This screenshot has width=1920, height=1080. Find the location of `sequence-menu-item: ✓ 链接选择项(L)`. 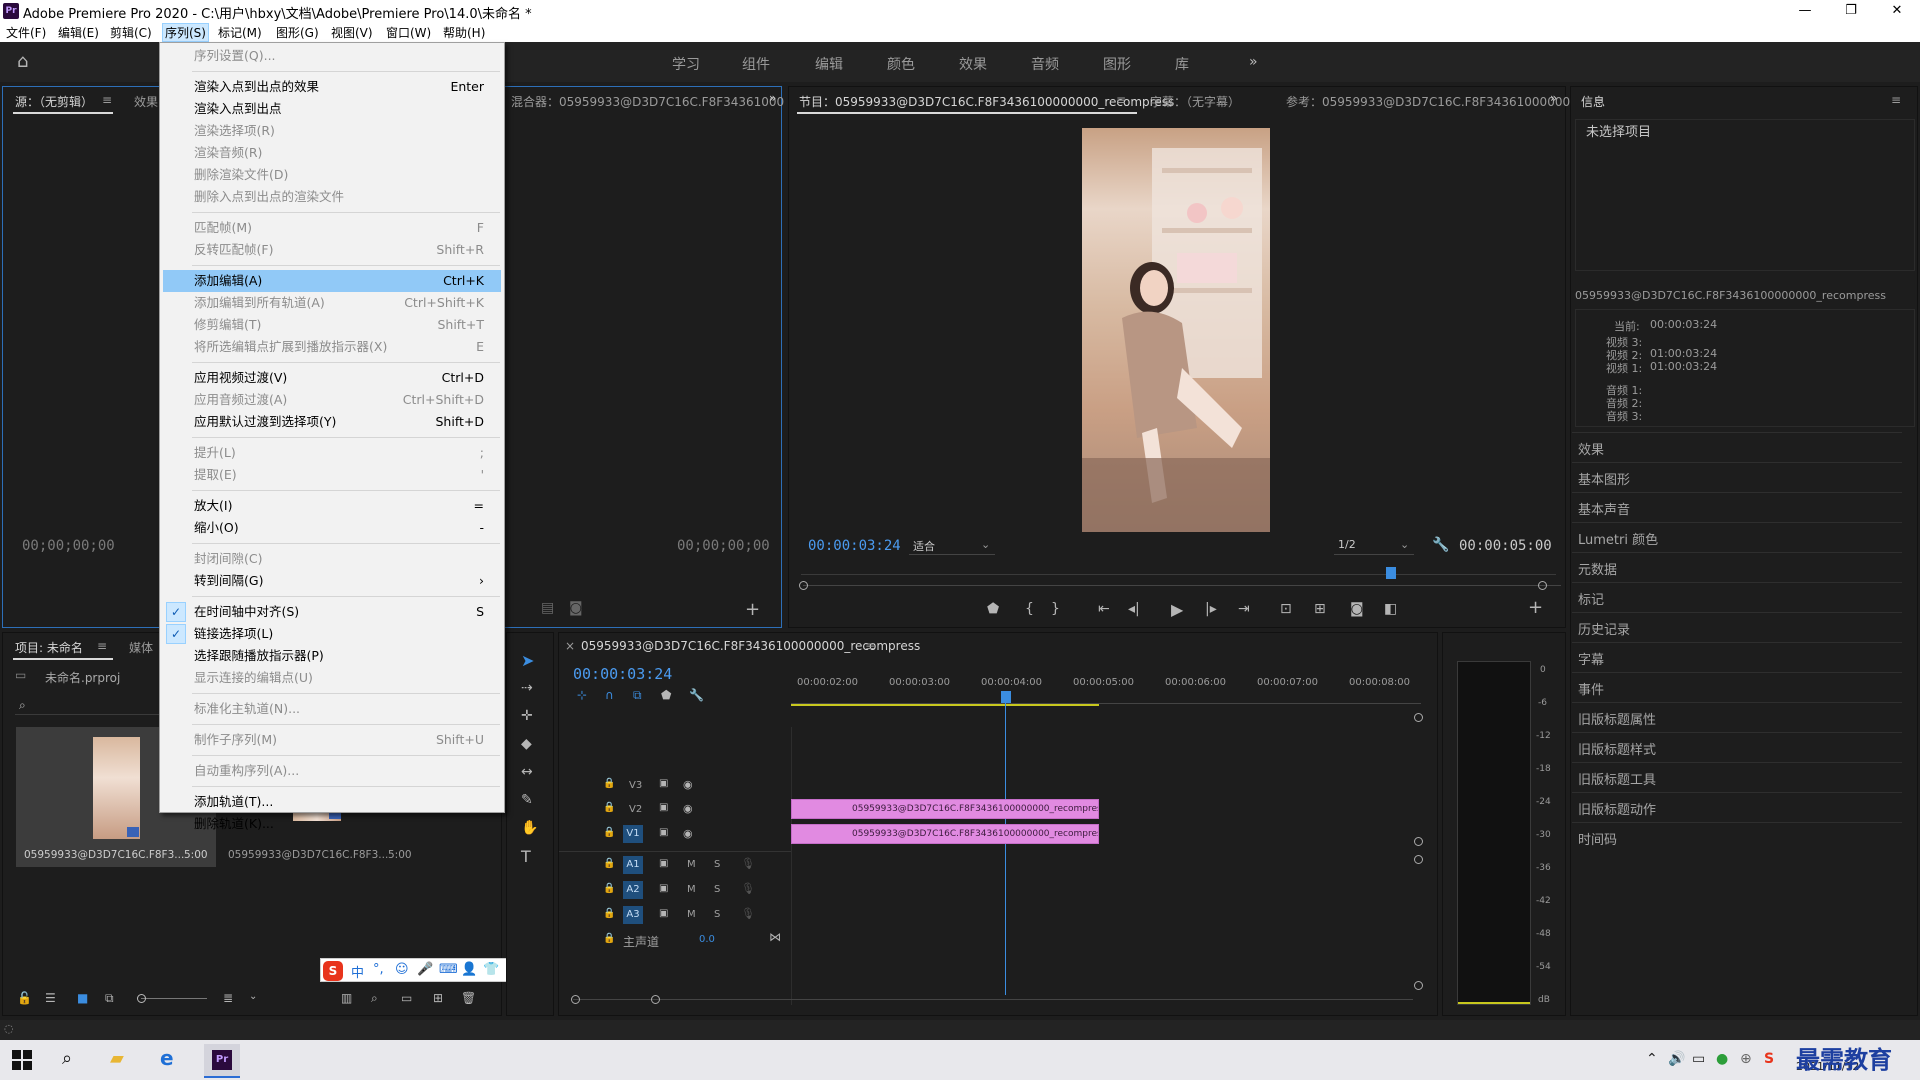

sequence-menu-item: ✓ 链接选择项(L) is located at coordinates (332, 634).